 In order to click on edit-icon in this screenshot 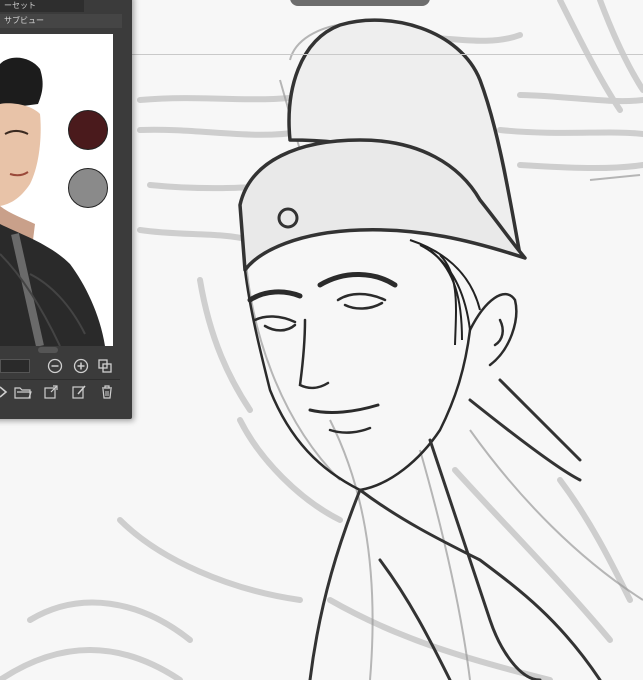, I will do `click(79, 393)`.